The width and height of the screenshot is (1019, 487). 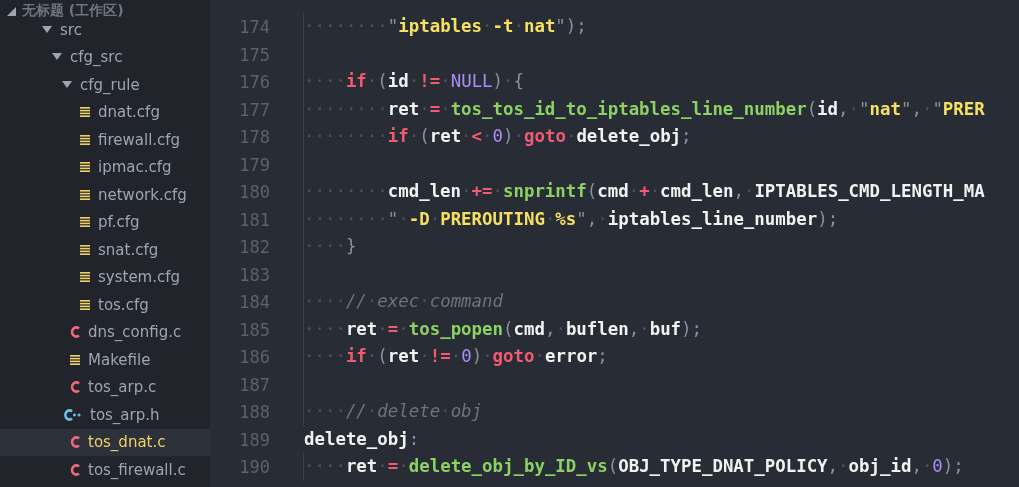 I want to click on line-number: 184, so click(x=254, y=302).